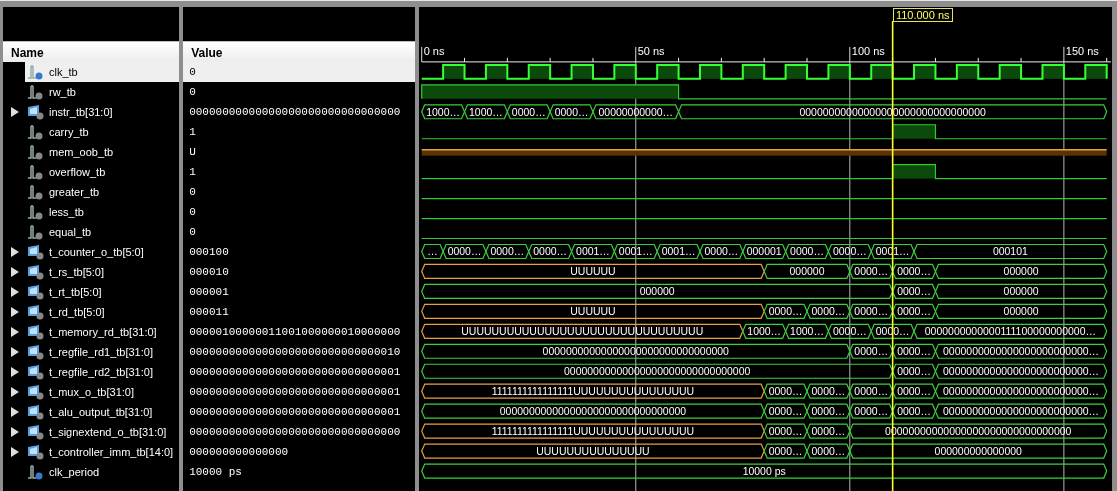 Image resolution: width=1117 pixels, height=491 pixels. What do you see at coordinates (215, 472) in the screenshot?
I see `signal-value: 10000 ps` at bounding box center [215, 472].